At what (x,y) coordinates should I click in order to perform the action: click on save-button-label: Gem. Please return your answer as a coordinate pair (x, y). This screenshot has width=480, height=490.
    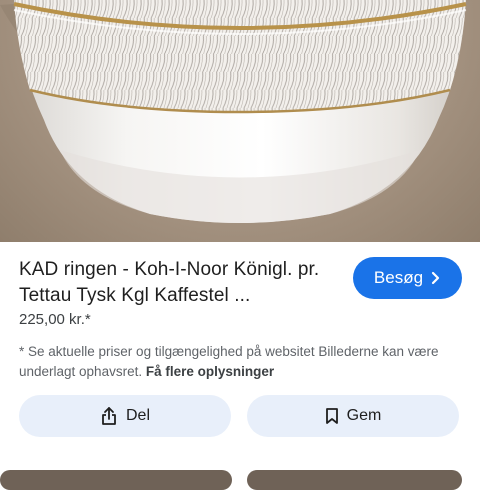
    Looking at the image, I should click on (364, 415).